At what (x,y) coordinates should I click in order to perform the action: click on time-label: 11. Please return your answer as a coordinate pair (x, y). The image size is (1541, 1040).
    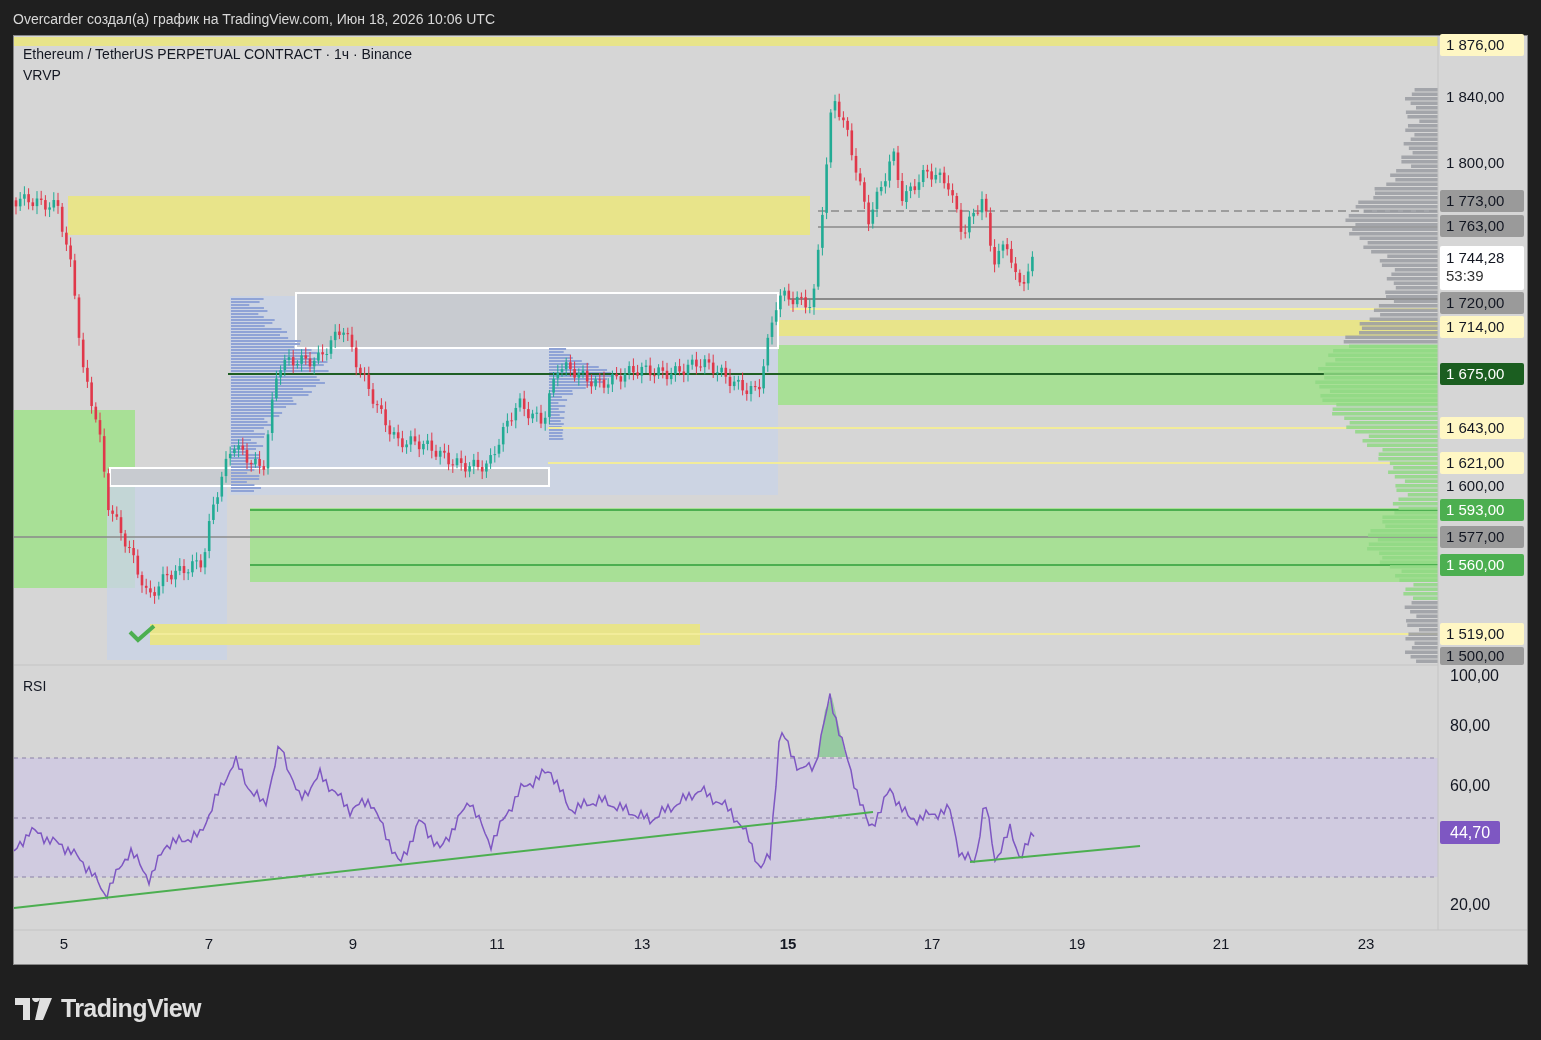
    Looking at the image, I should click on (497, 944).